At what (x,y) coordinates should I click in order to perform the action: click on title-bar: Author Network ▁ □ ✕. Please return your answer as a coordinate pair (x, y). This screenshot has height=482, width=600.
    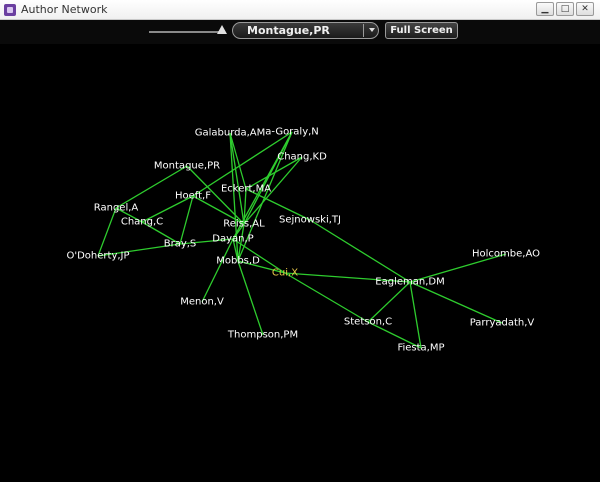
    Looking at the image, I should click on (300, 10).